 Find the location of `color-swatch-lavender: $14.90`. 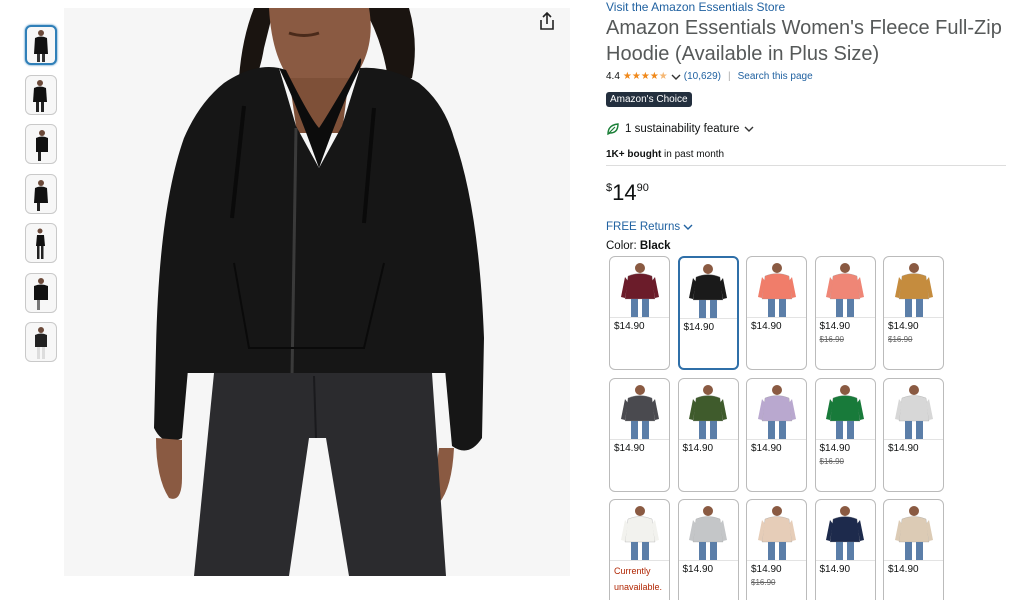

color-swatch-lavender: $14.90 is located at coordinates (776, 434).